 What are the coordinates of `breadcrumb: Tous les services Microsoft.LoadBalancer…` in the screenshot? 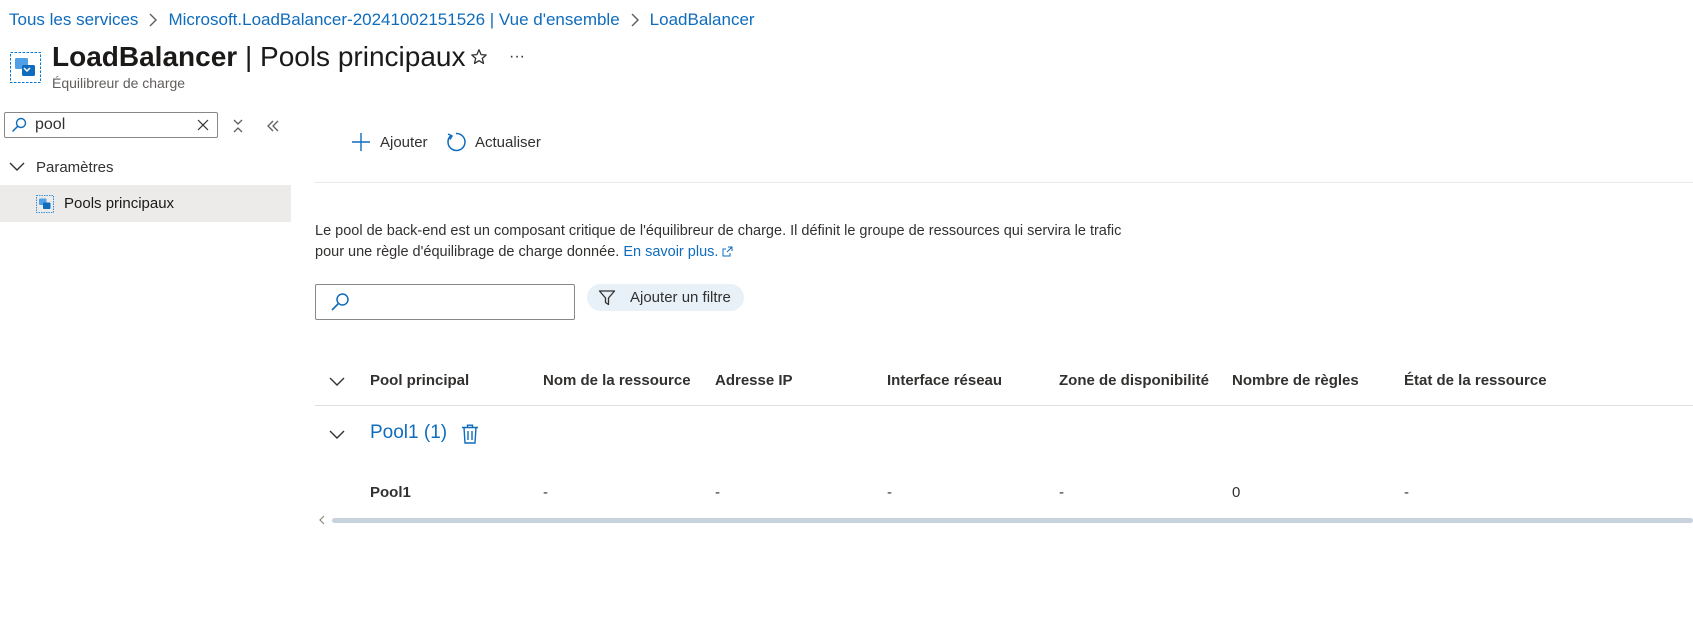 It's located at (382, 20).